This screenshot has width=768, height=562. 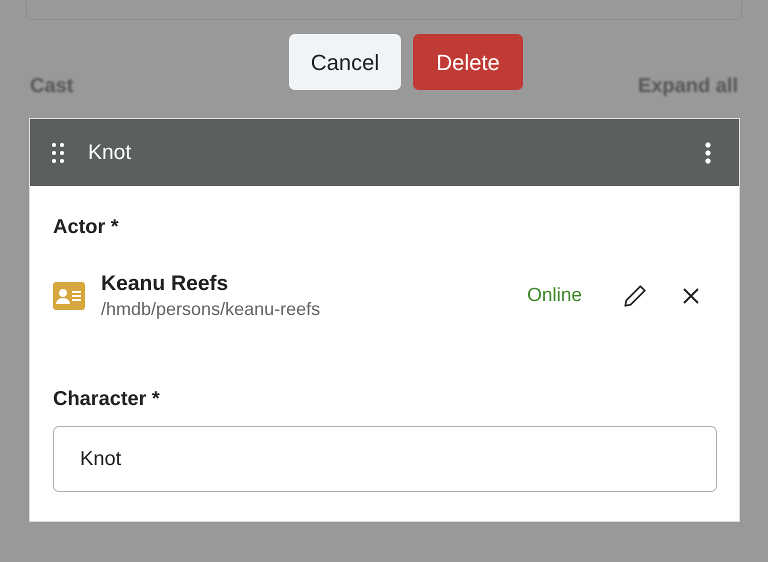 I want to click on character-input: Knot, so click(x=385, y=459).